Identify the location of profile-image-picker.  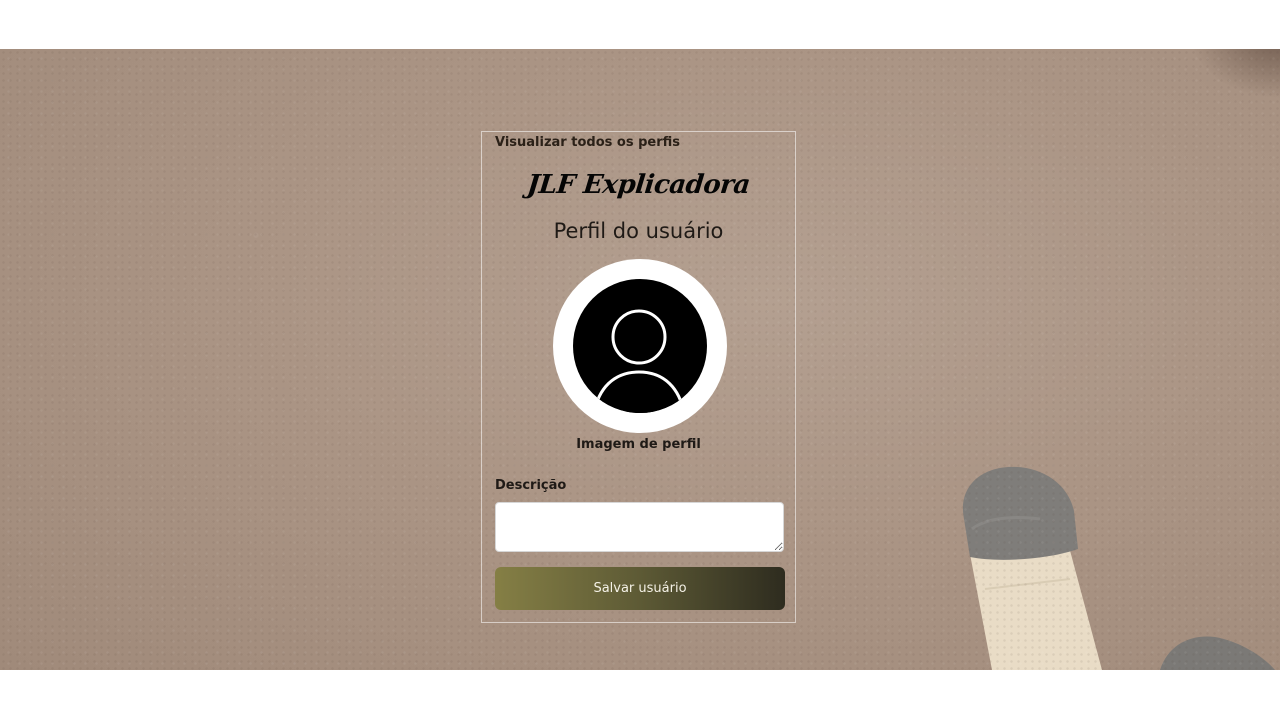
(640, 346).